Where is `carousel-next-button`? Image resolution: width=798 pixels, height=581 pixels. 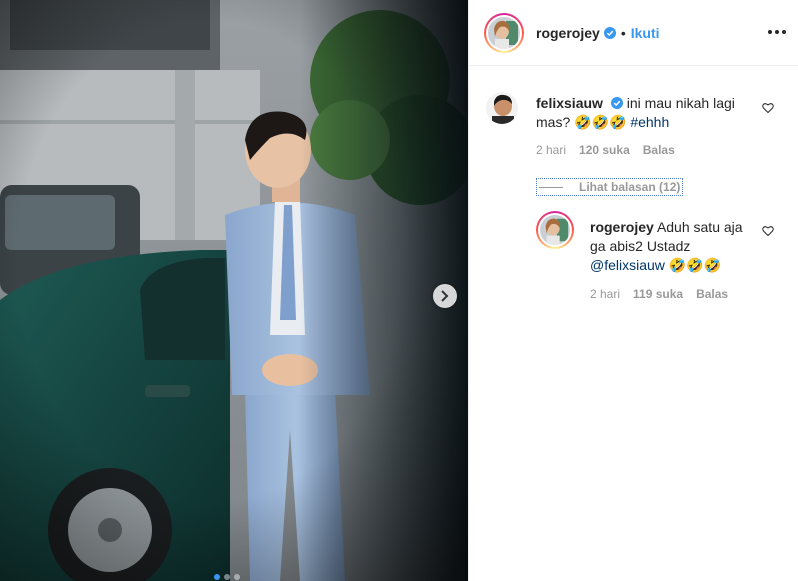 carousel-next-button is located at coordinates (445, 296).